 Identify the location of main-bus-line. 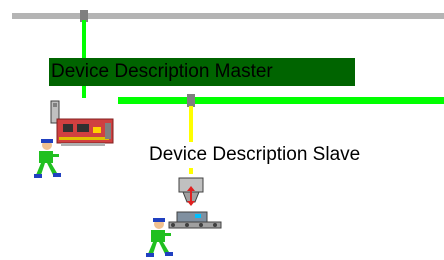
(228, 16).